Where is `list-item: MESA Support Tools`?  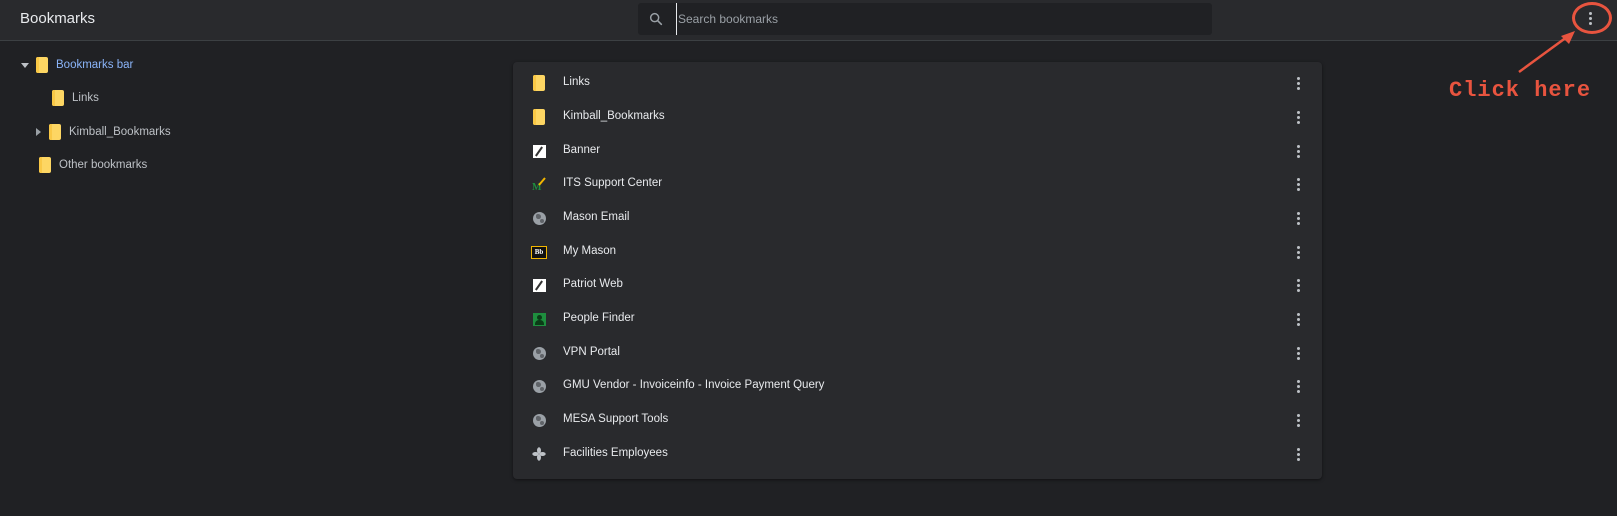
list-item: MESA Support Tools is located at coordinates (917, 420).